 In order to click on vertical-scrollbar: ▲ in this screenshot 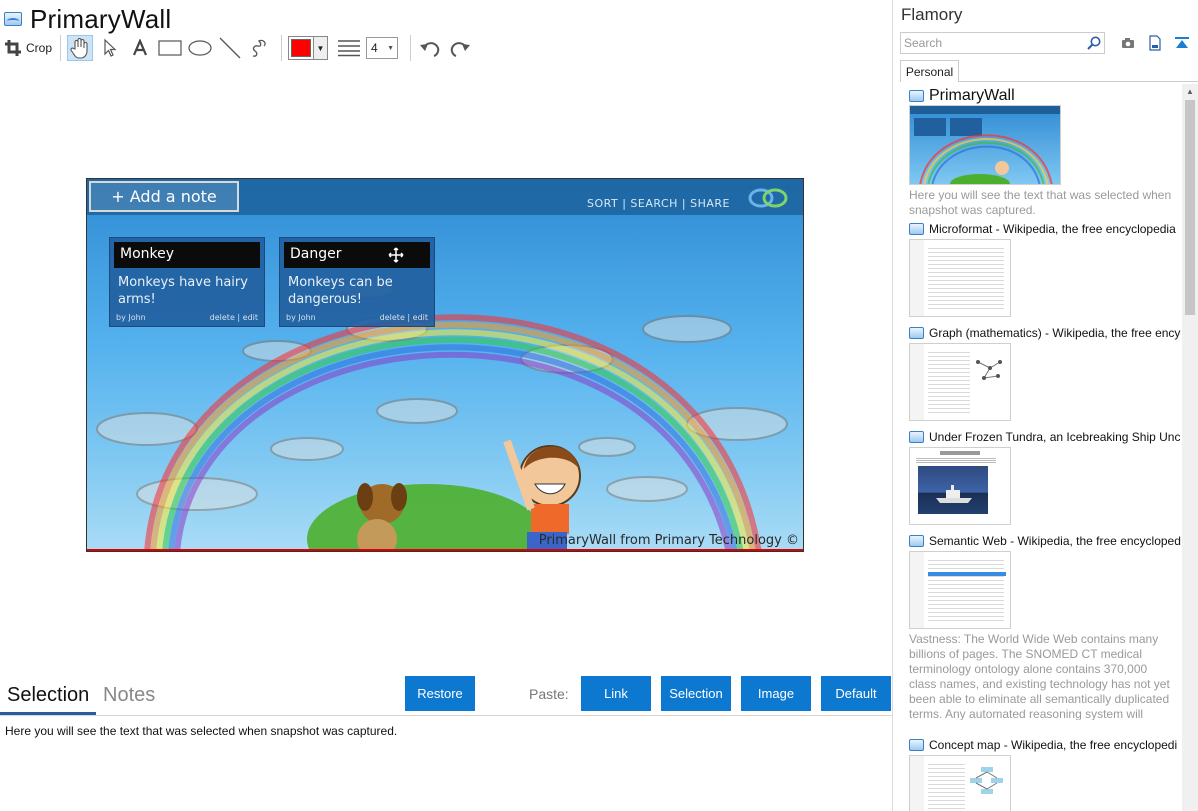, I will do `click(1190, 447)`.